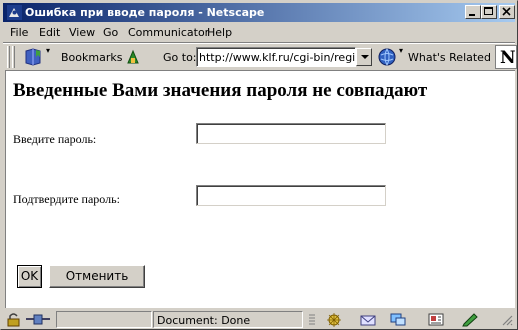  I want to click on menu-view: View, so click(82, 32).